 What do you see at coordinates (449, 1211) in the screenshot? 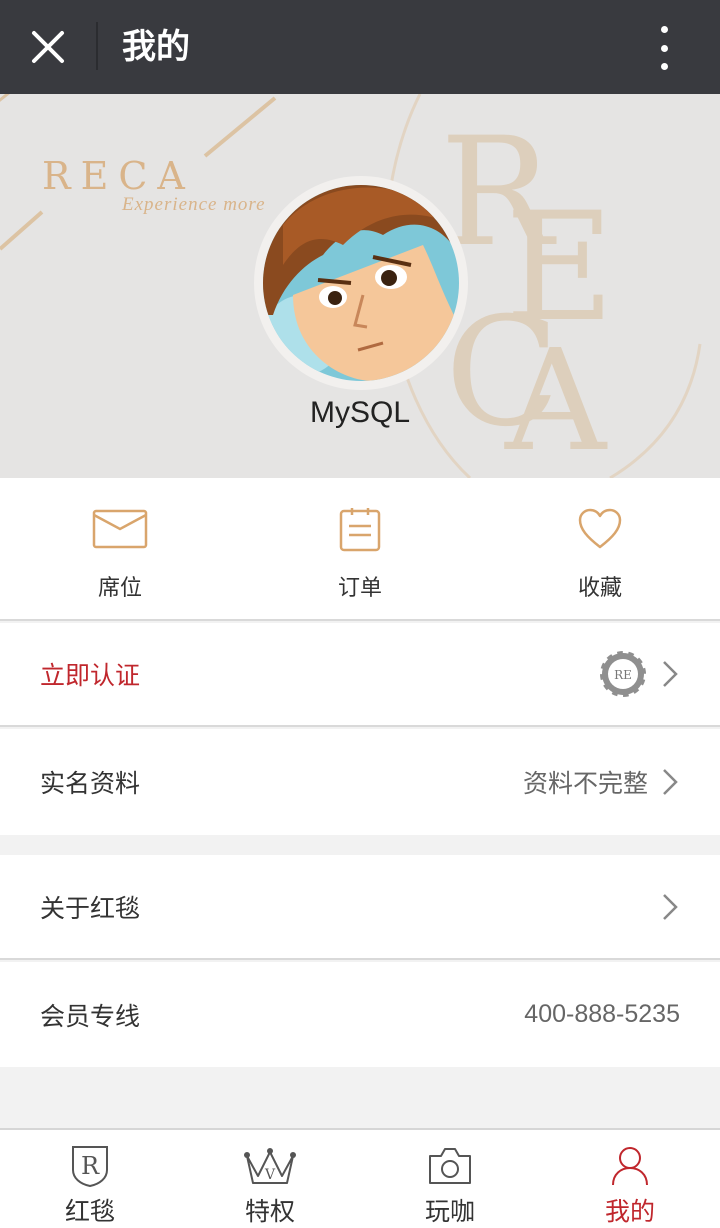
I see `tab-label: 玩咖` at bounding box center [449, 1211].